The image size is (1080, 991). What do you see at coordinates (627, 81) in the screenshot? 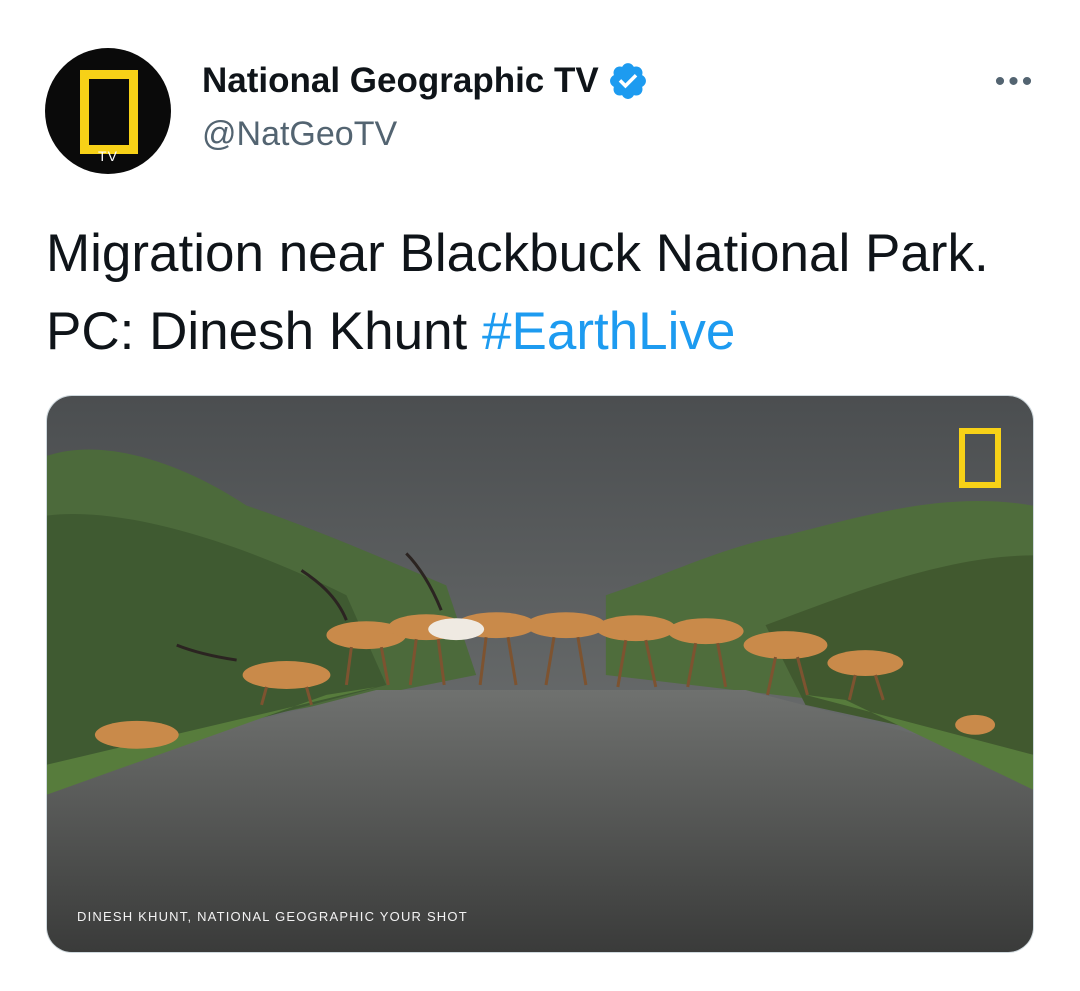
I see `verified-badge-icon` at bounding box center [627, 81].